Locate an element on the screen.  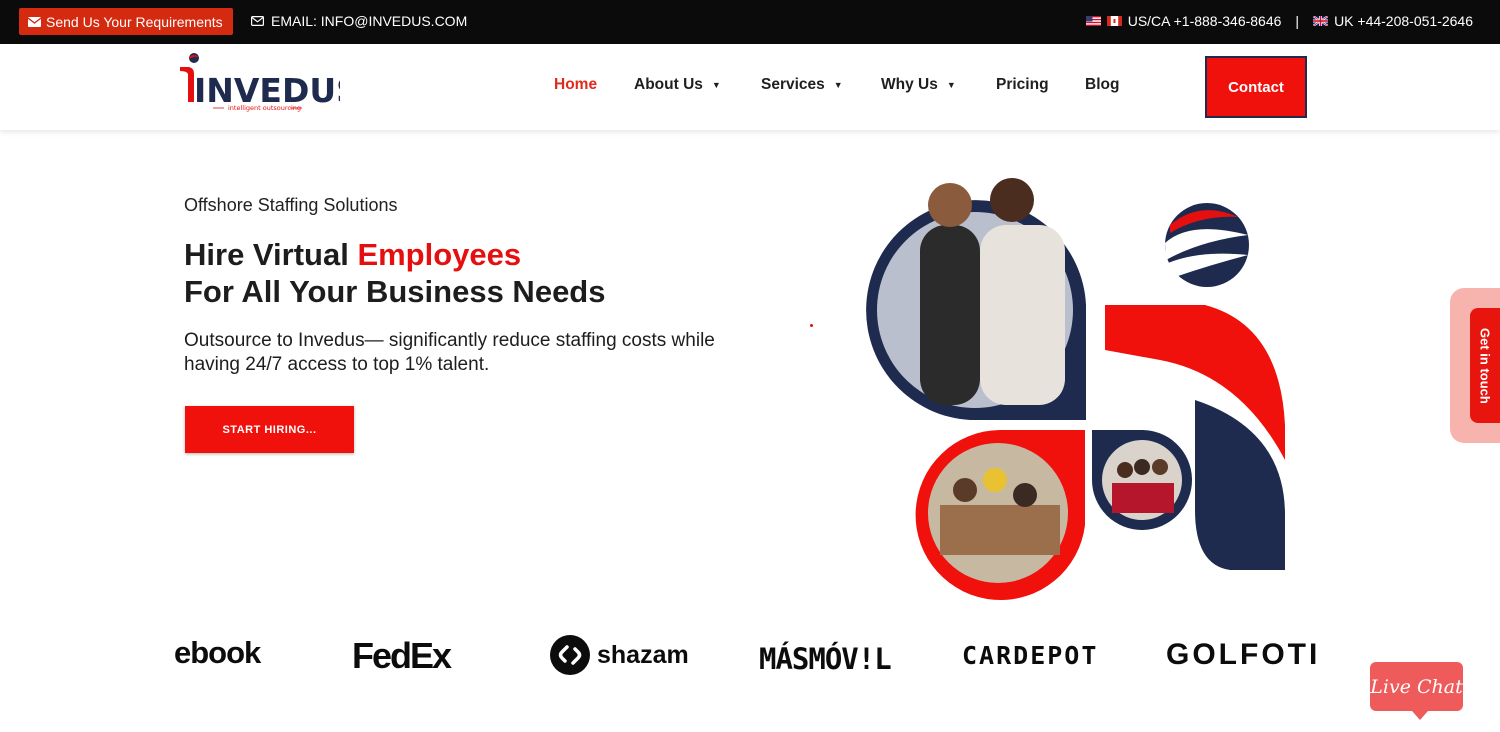
nav-item-about-us: About Us ▼ is located at coordinates (697, 85).